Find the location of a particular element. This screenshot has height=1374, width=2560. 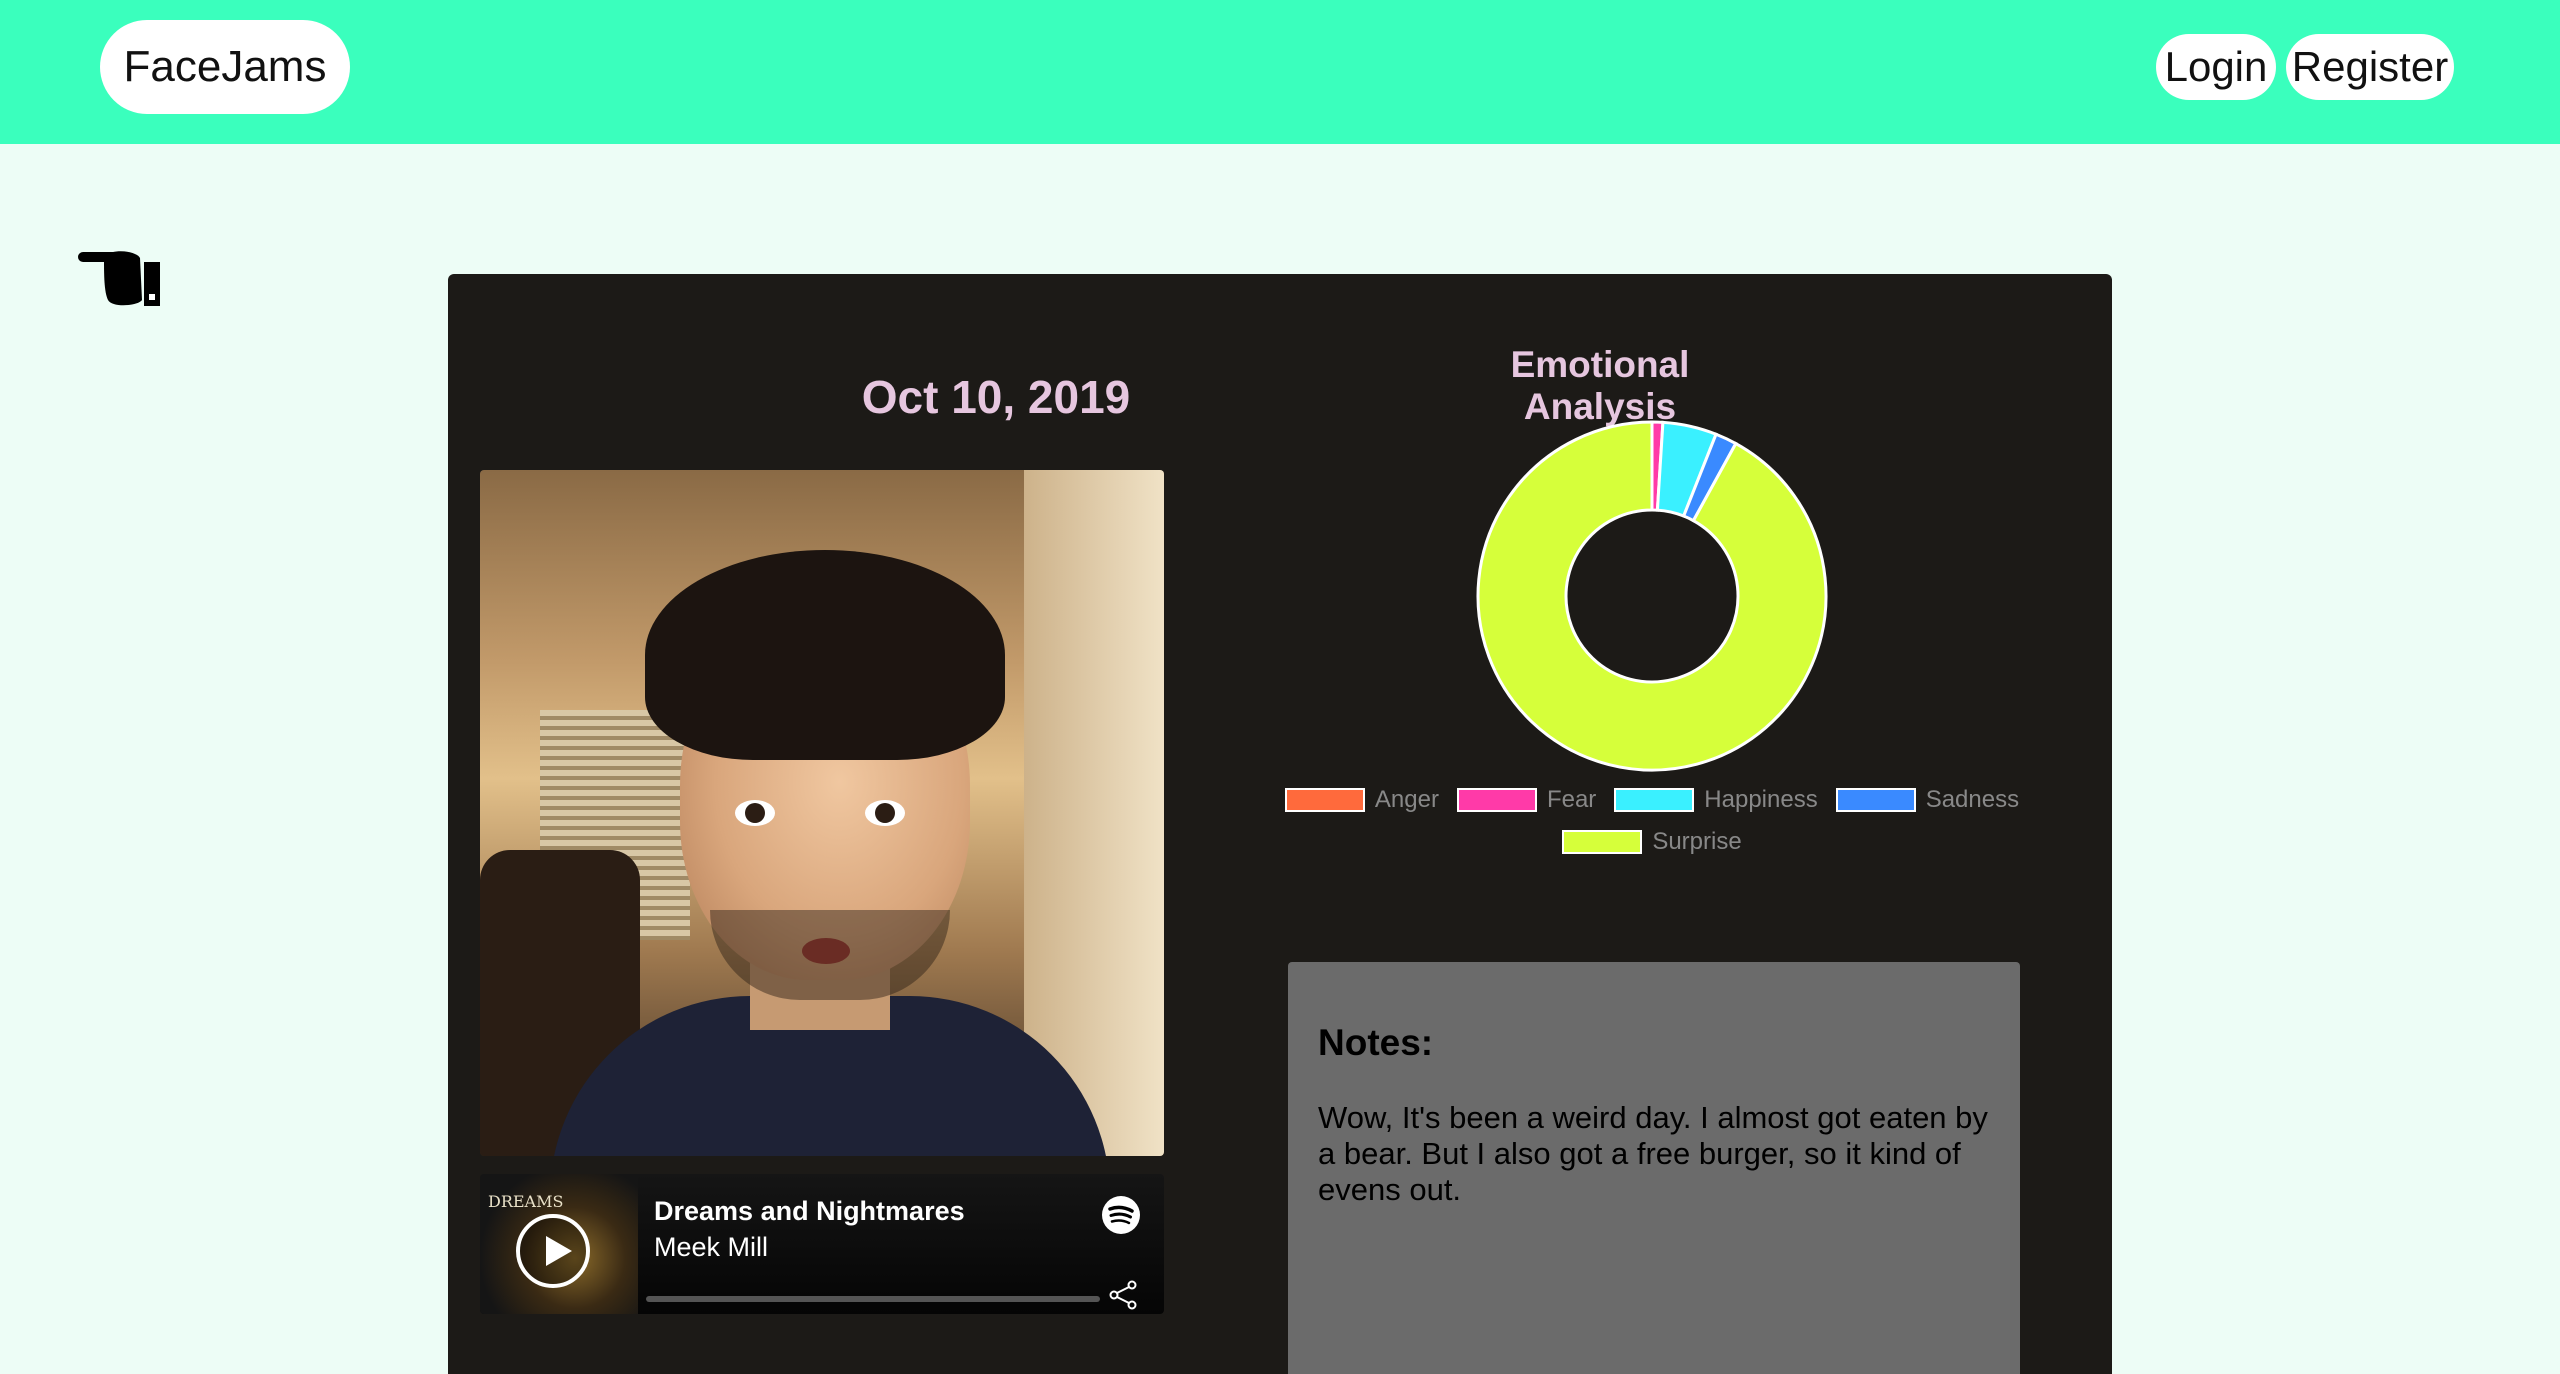

notes-heading: Notes: is located at coordinates (1376, 1042).